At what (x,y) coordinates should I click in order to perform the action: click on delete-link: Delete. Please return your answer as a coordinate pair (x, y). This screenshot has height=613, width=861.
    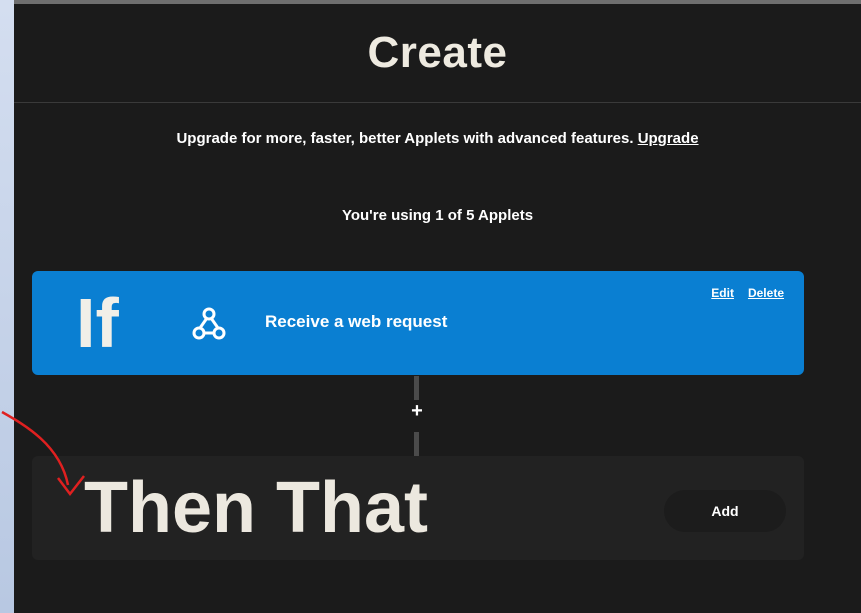
    Looking at the image, I should click on (766, 293).